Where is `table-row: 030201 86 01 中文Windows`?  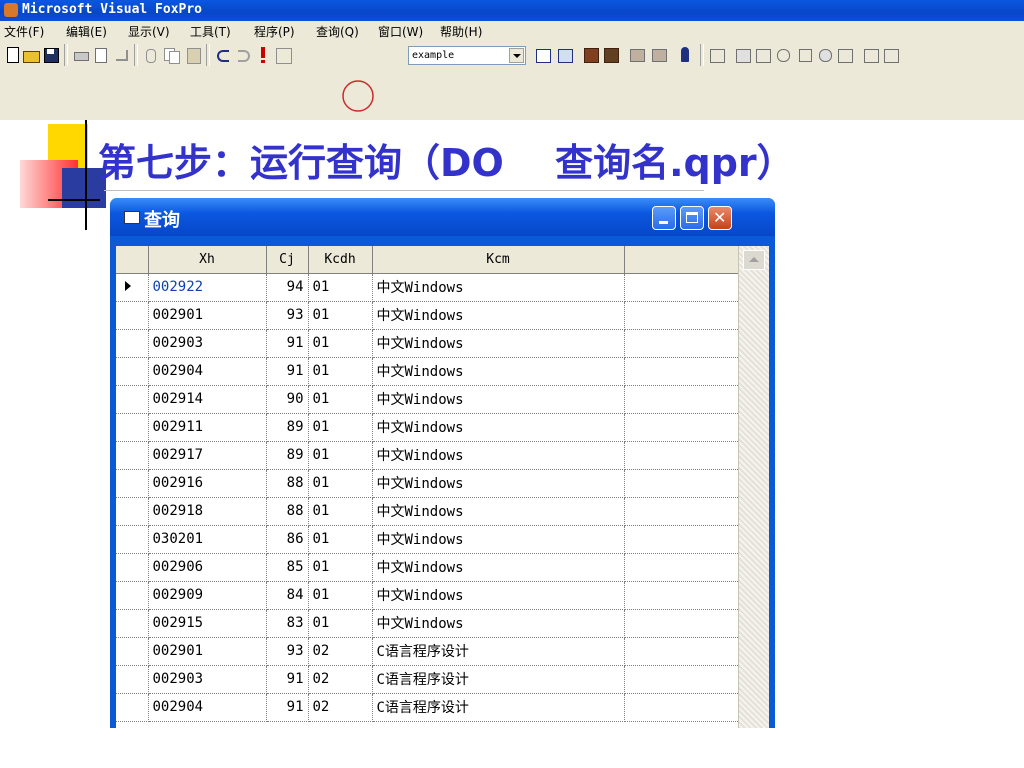 table-row: 030201 86 01 中文Windows is located at coordinates (428, 539).